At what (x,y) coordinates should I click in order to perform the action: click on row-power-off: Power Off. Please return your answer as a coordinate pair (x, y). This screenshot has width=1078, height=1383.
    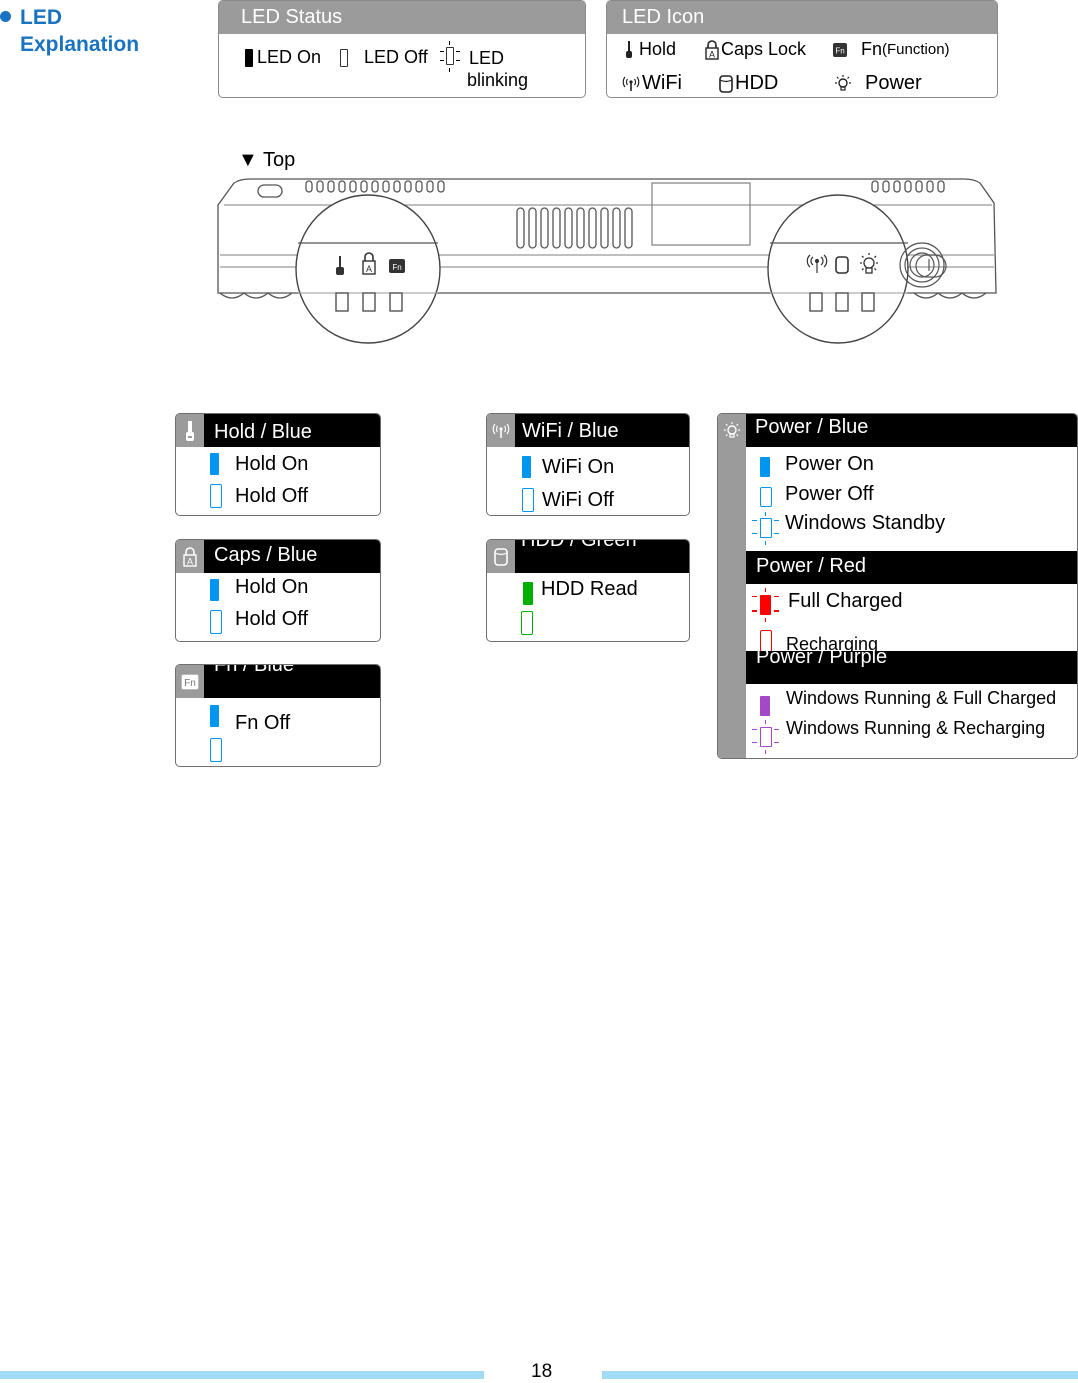
    Looking at the image, I should click on (817, 494).